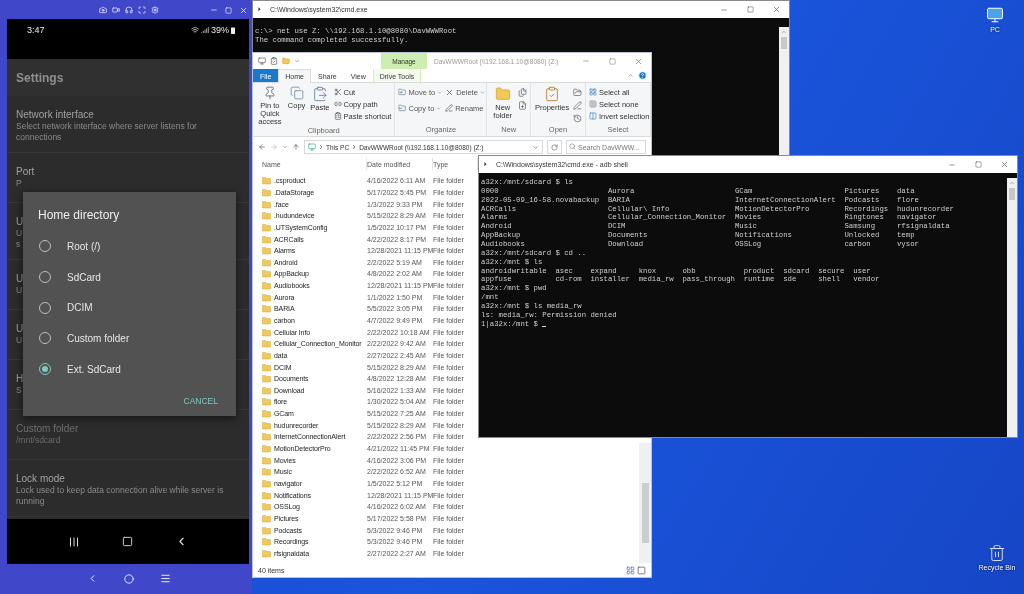 This screenshot has height=594, width=1024. I want to click on setting-title: Lock mode, so click(40, 478).